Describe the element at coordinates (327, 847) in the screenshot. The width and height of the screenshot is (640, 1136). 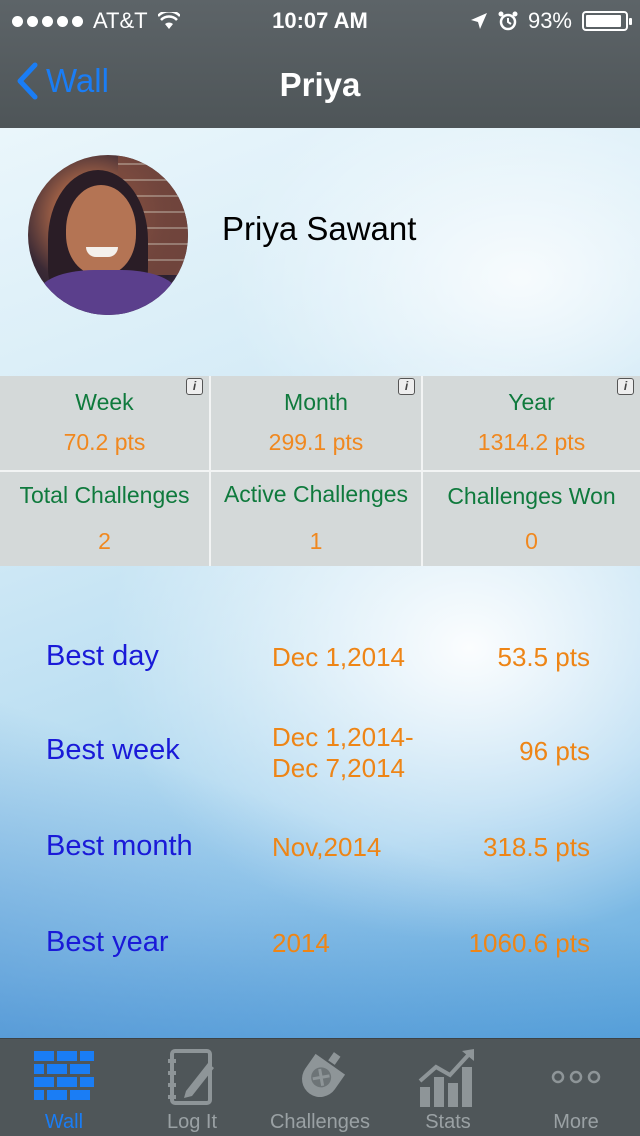
I see `best-date: Nov,2014` at that location.